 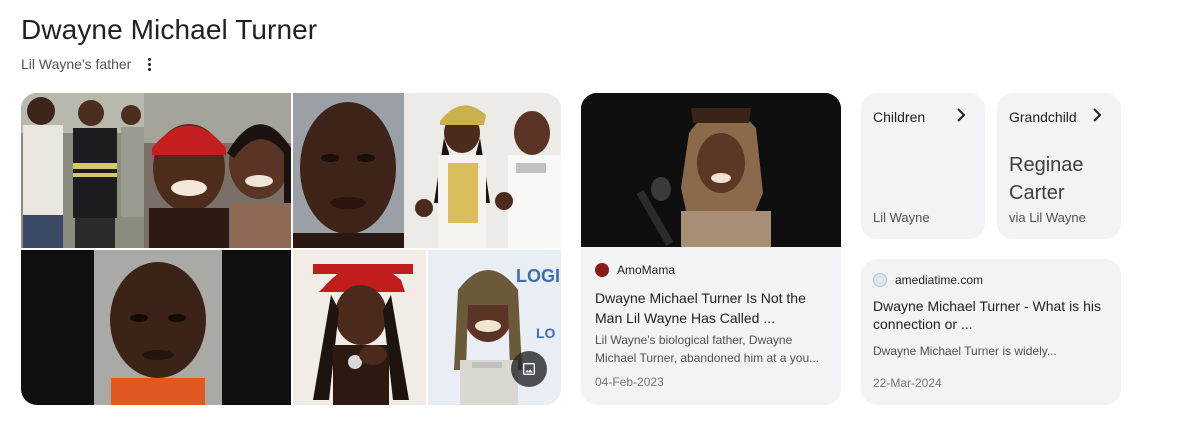 What do you see at coordinates (901, 217) in the screenshot?
I see `children-value: Lil Wayne` at bounding box center [901, 217].